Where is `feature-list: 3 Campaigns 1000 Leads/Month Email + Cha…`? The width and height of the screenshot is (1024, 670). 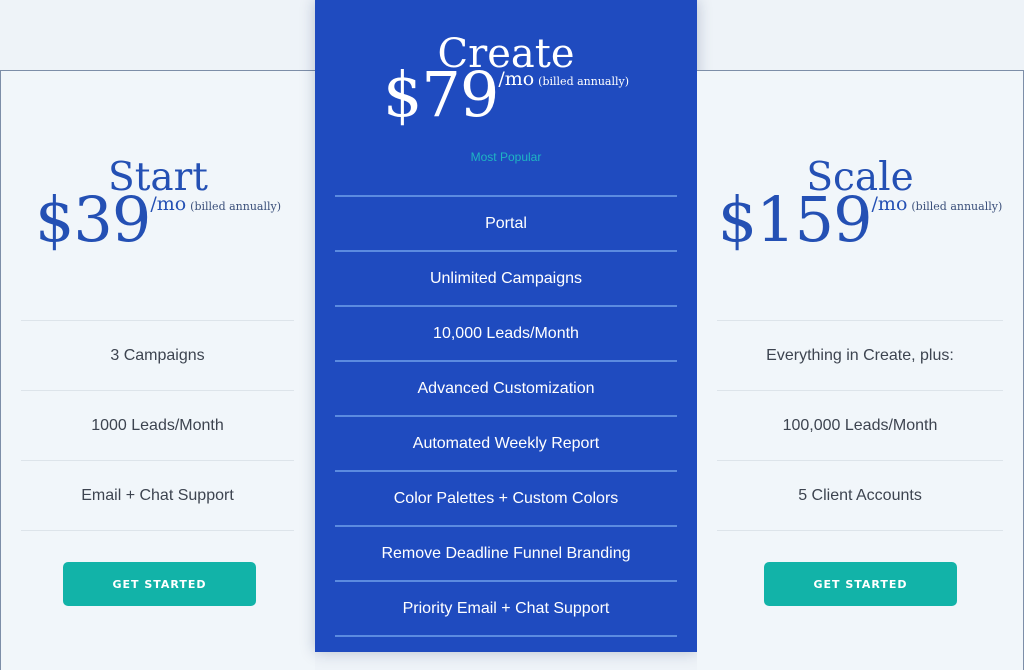 feature-list: 3 Campaigns 1000 Leads/Month Email + Cha… is located at coordinates (157, 425).